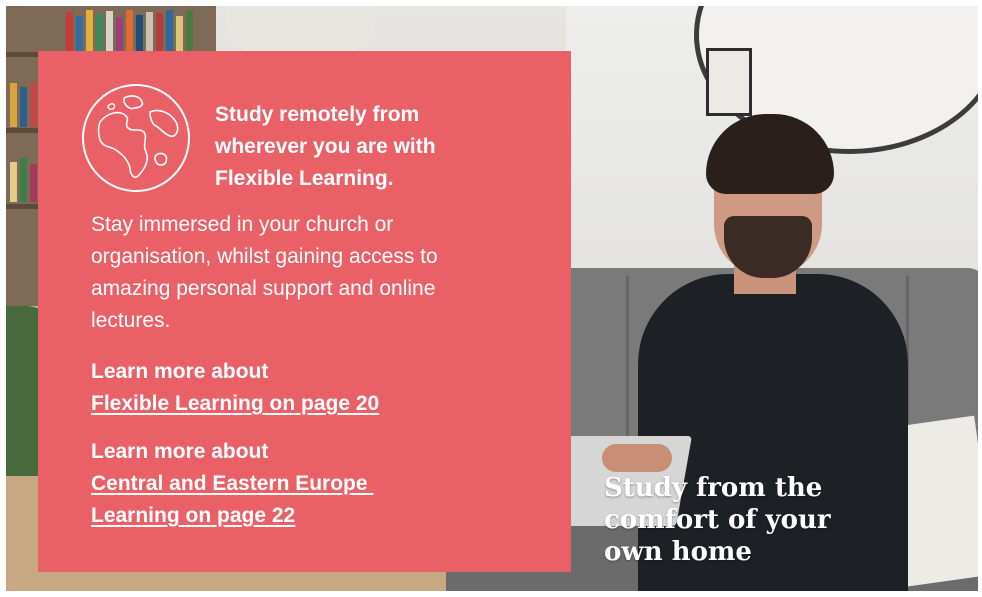 The height and width of the screenshot is (597, 982). Describe the element at coordinates (242, 224) in the screenshot. I see `body-line: Stay immersed in your church or` at that location.